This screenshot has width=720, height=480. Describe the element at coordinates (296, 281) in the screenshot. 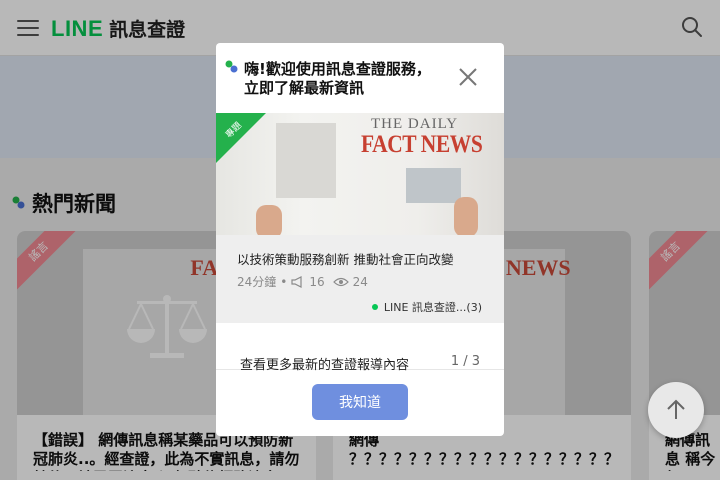

I see `megaphone-icon` at that location.